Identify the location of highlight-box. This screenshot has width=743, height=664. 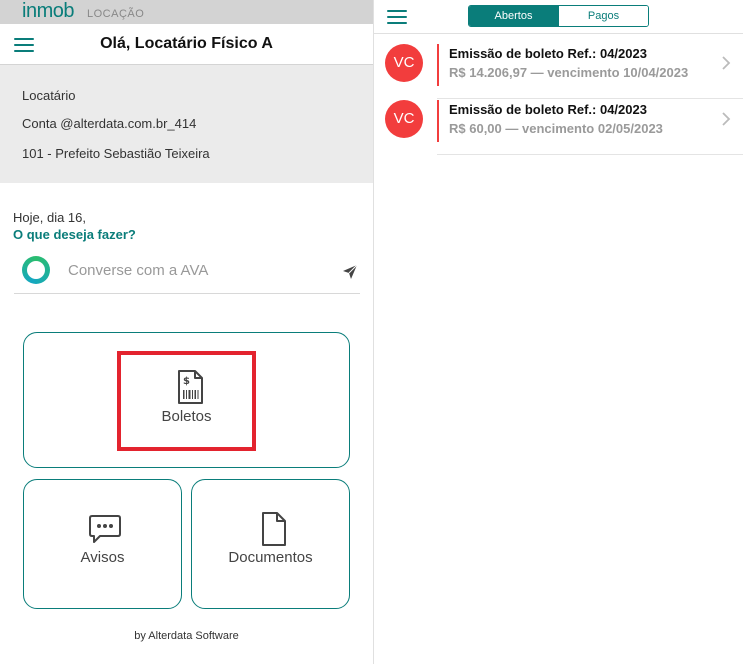
(186, 401).